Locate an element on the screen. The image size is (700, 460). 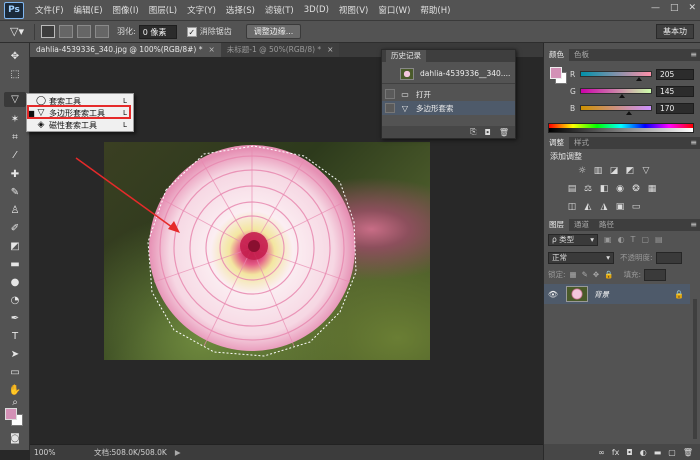
type-tool: T is located at coordinates (15, 336).